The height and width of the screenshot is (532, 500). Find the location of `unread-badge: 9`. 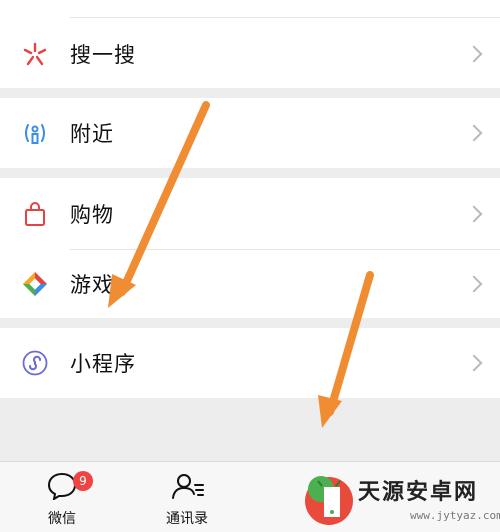

unread-badge: 9 is located at coordinates (83, 481).